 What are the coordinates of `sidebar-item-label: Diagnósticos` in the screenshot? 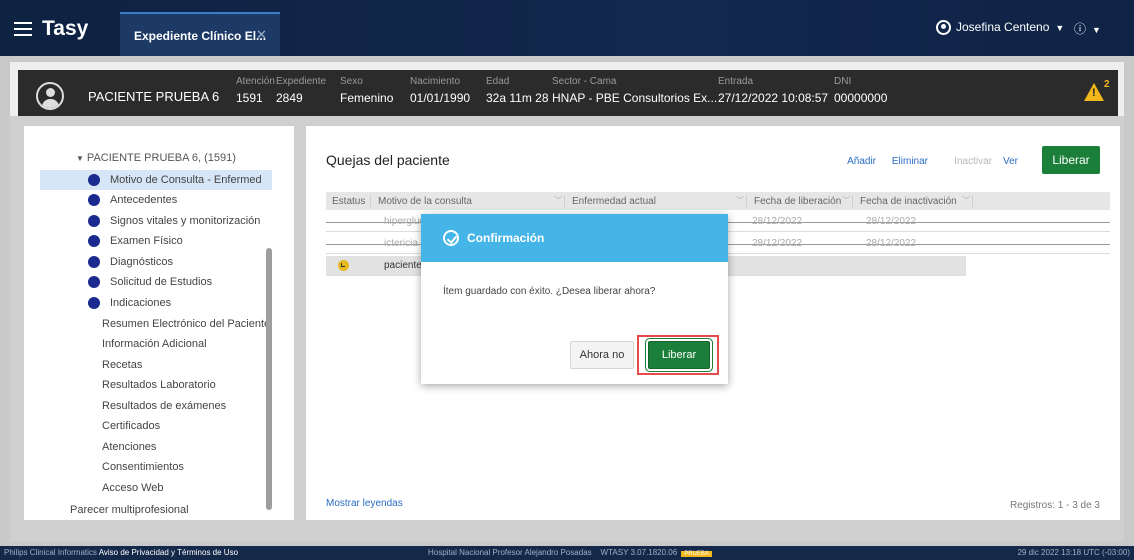 It's located at (141, 262).